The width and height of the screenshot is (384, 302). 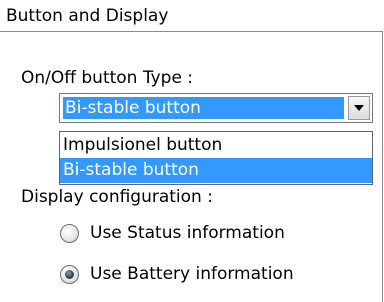 I want to click on radio-use-status: Use Status information, so click(x=172, y=233).